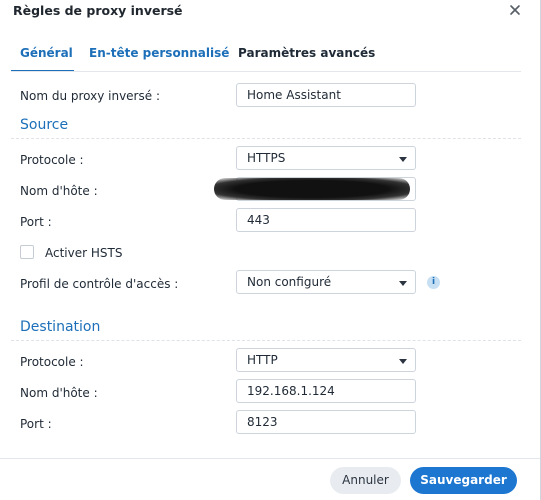 The height and width of the screenshot is (500, 541). Describe the element at coordinates (52, 160) in the screenshot. I see `source-protocol-label: Protocole :` at that location.